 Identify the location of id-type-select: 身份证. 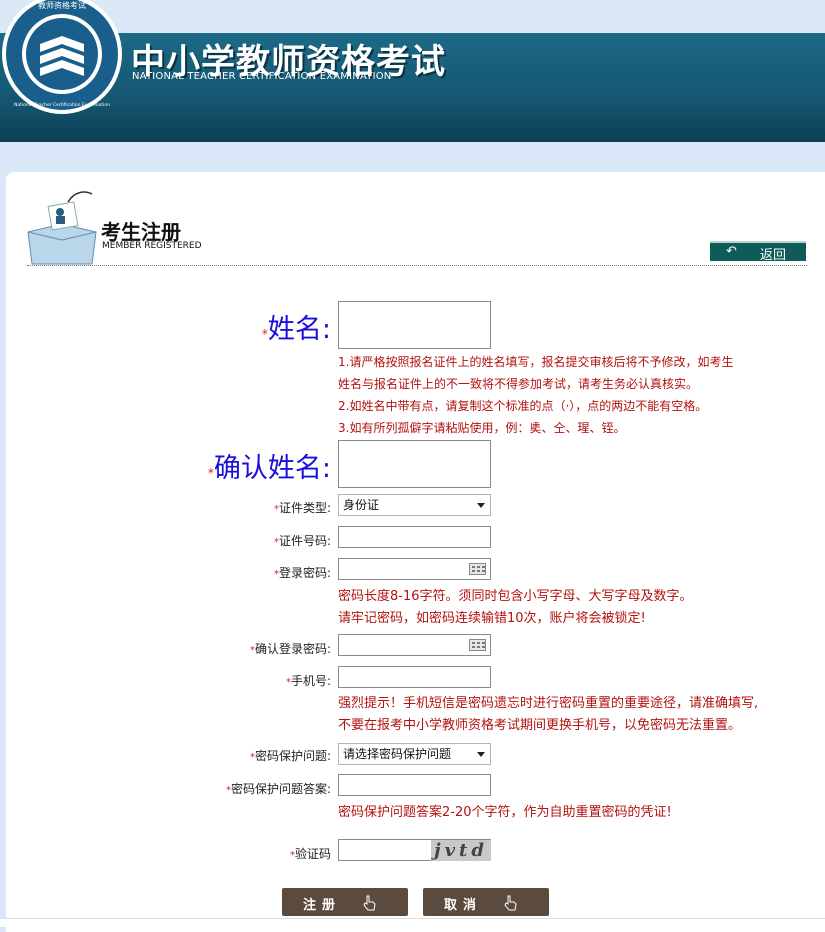
(414, 505).